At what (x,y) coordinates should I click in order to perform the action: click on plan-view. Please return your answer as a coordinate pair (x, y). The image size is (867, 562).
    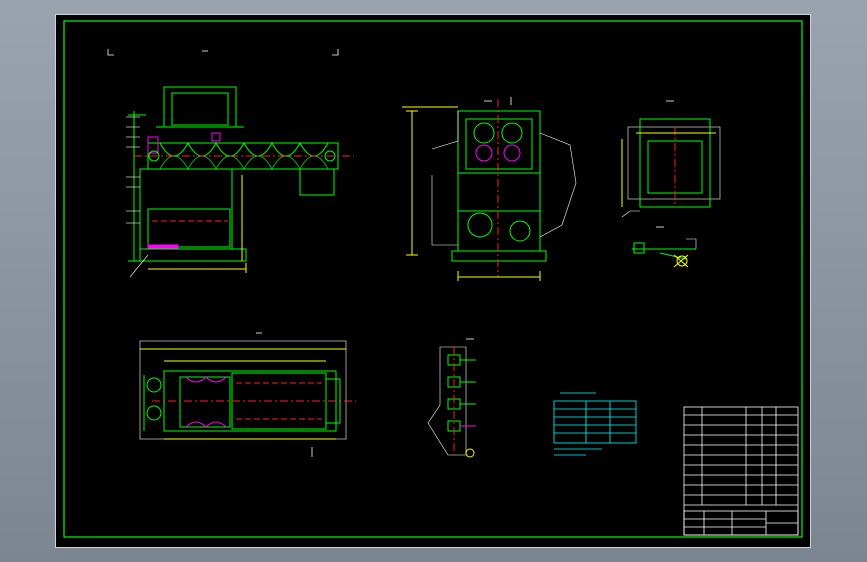
    Looking at the image, I should click on (247, 394).